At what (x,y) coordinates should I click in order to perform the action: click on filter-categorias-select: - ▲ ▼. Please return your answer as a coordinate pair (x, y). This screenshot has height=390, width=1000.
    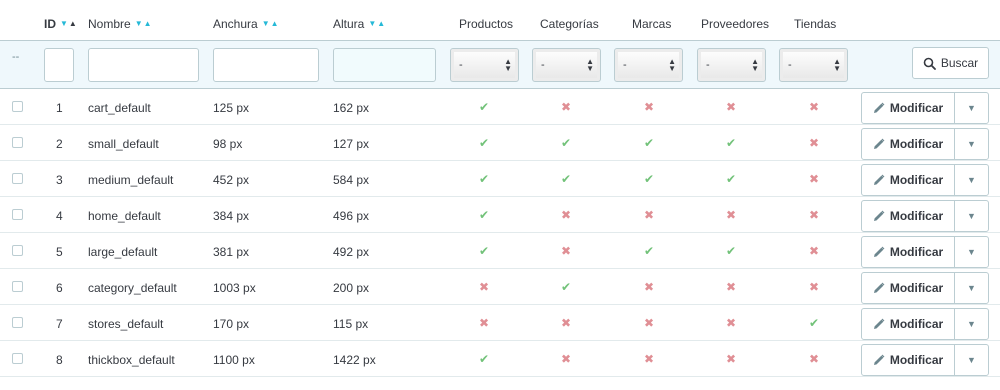
    Looking at the image, I should click on (566, 65).